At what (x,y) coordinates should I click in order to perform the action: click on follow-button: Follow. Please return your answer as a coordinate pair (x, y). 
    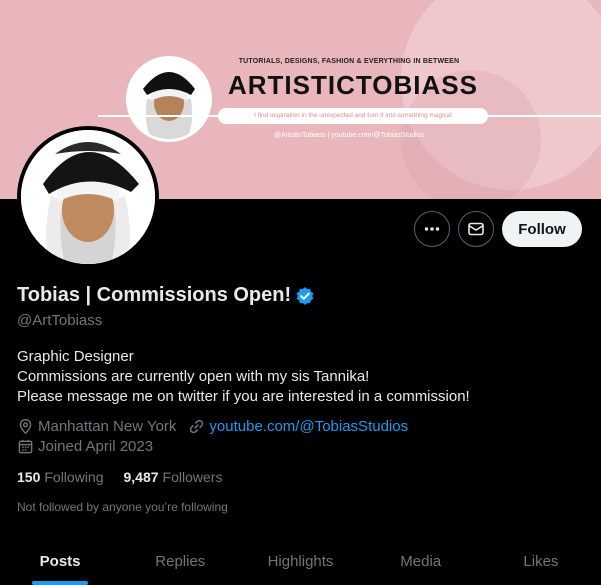
    Looking at the image, I should click on (542, 229).